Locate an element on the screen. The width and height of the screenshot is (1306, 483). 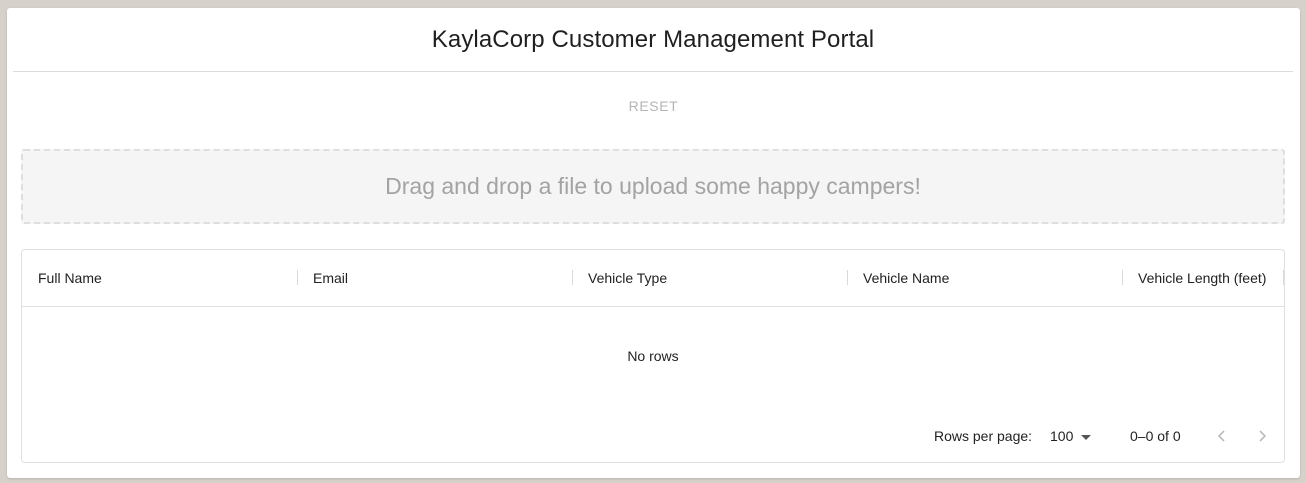
chevron-left-icon is located at coordinates (1221, 436).